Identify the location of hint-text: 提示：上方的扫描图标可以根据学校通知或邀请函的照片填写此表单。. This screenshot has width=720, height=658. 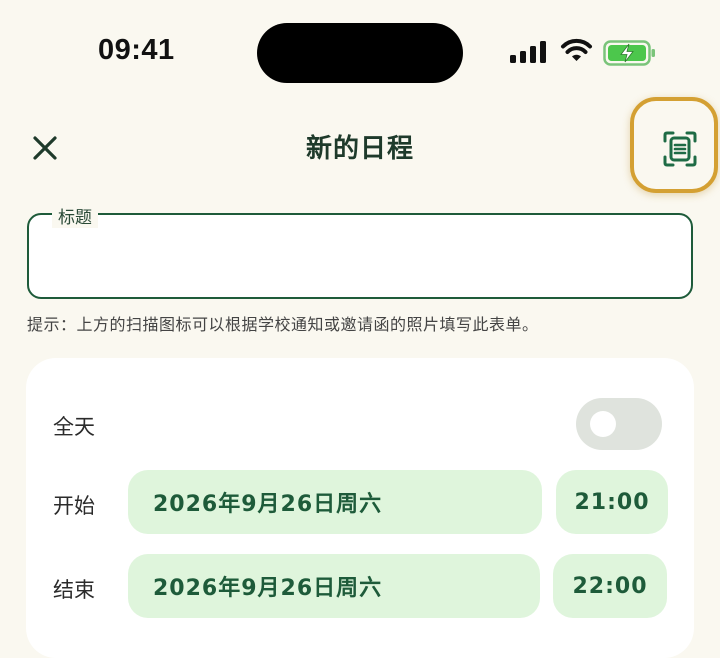
(283, 324).